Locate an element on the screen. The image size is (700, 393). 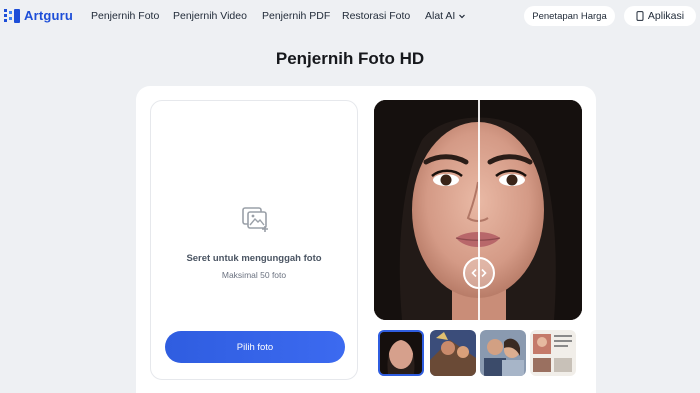
compare-slider-handle is located at coordinates (479, 273).